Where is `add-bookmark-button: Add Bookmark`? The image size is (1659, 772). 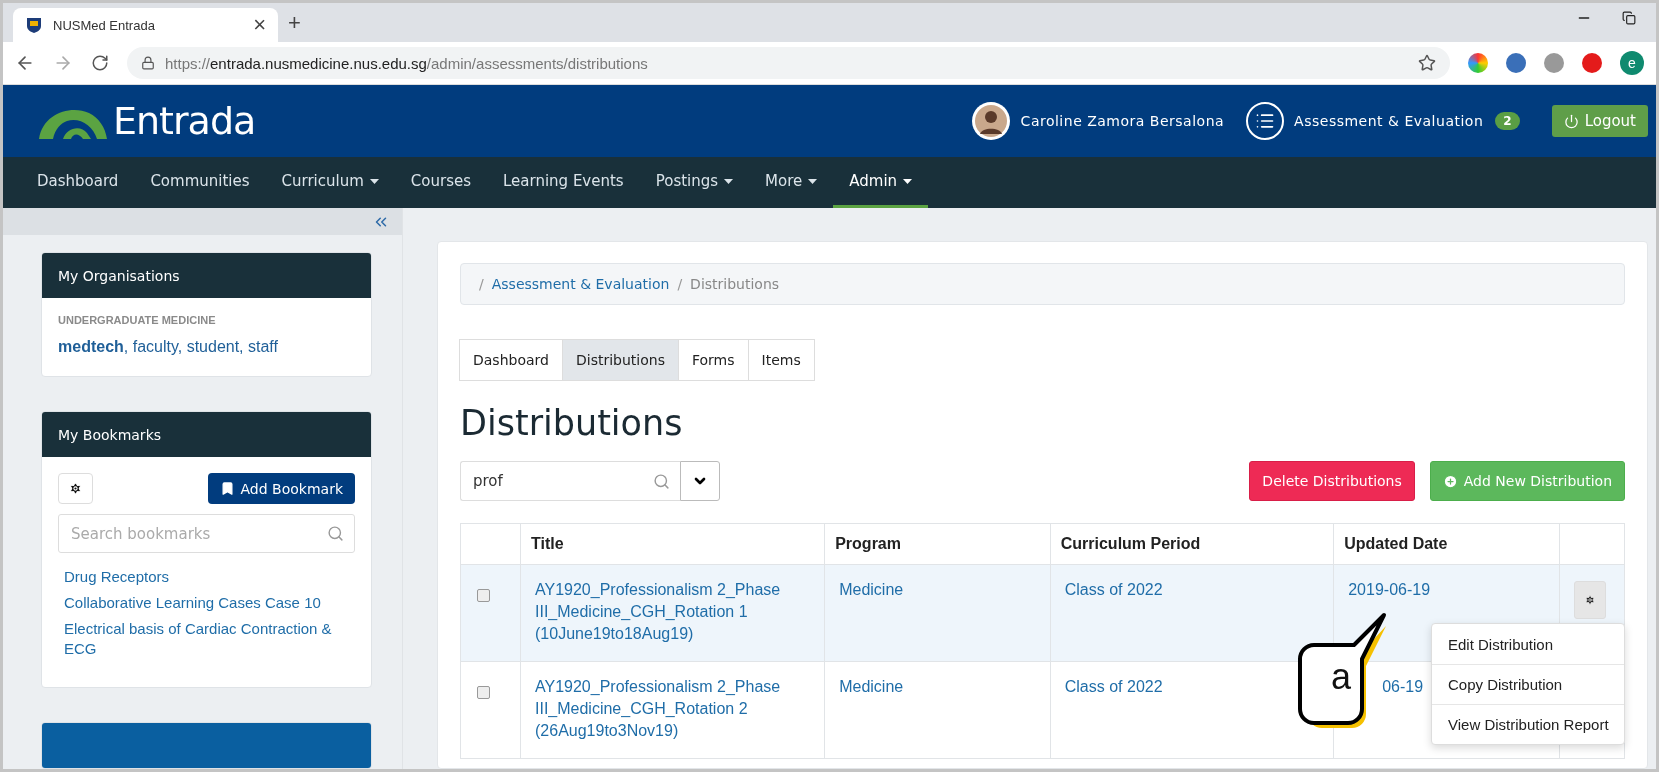
add-bookmark-button: Add Bookmark is located at coordinates (281, 488).